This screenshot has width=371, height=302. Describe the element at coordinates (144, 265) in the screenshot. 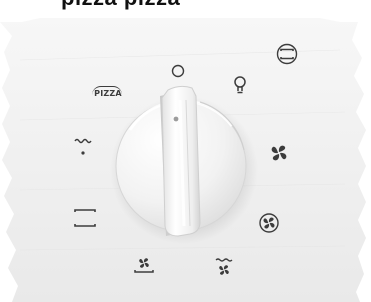

I see `fan-bottom-heat-icon` at that location.